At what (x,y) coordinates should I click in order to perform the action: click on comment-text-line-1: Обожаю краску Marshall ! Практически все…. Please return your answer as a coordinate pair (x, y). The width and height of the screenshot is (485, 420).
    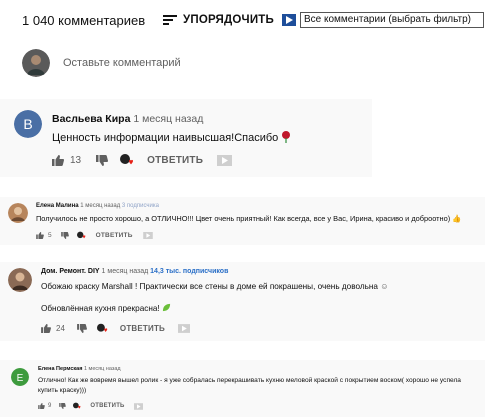
    Looking at the image, I should click on (209, 286).